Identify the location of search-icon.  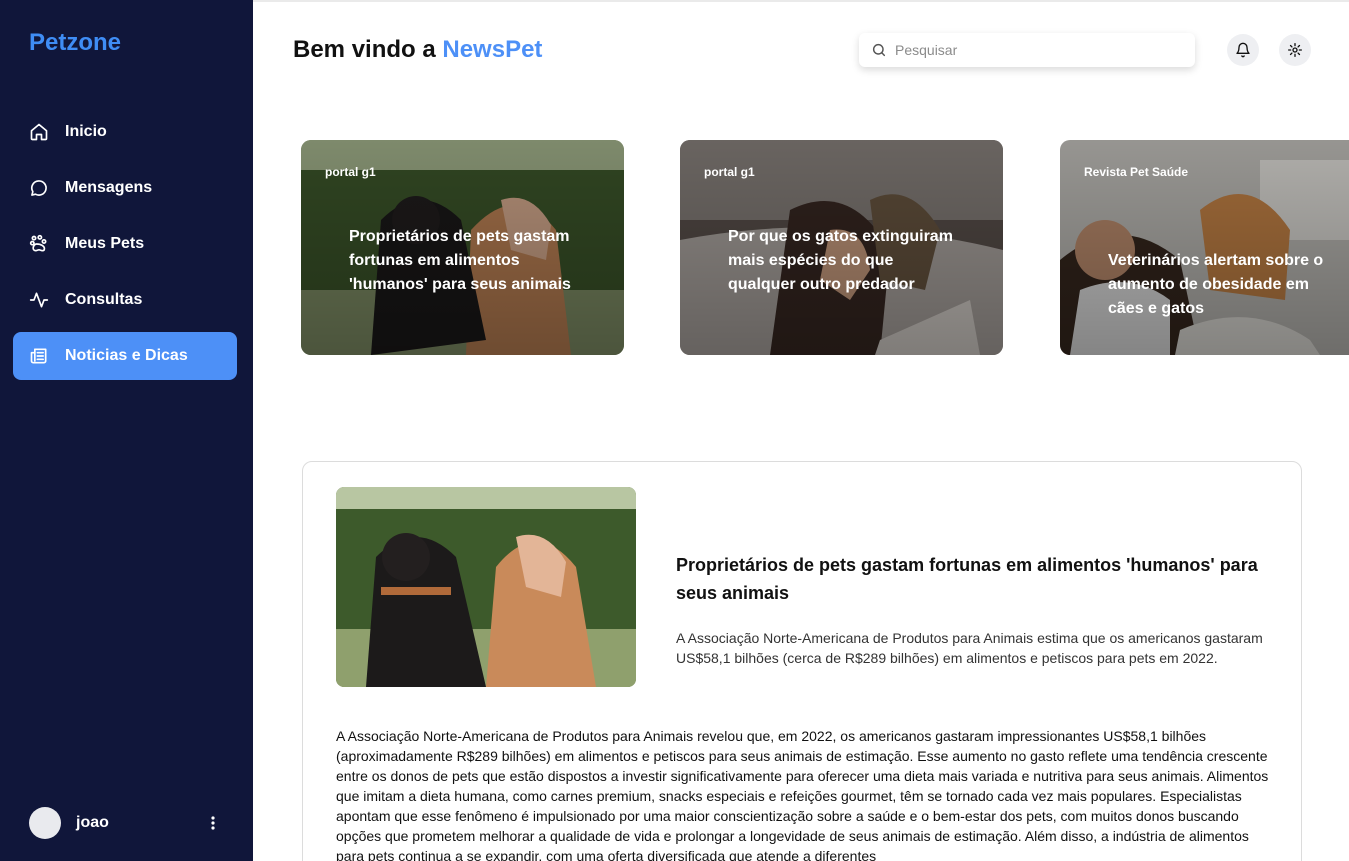
(879, 50).